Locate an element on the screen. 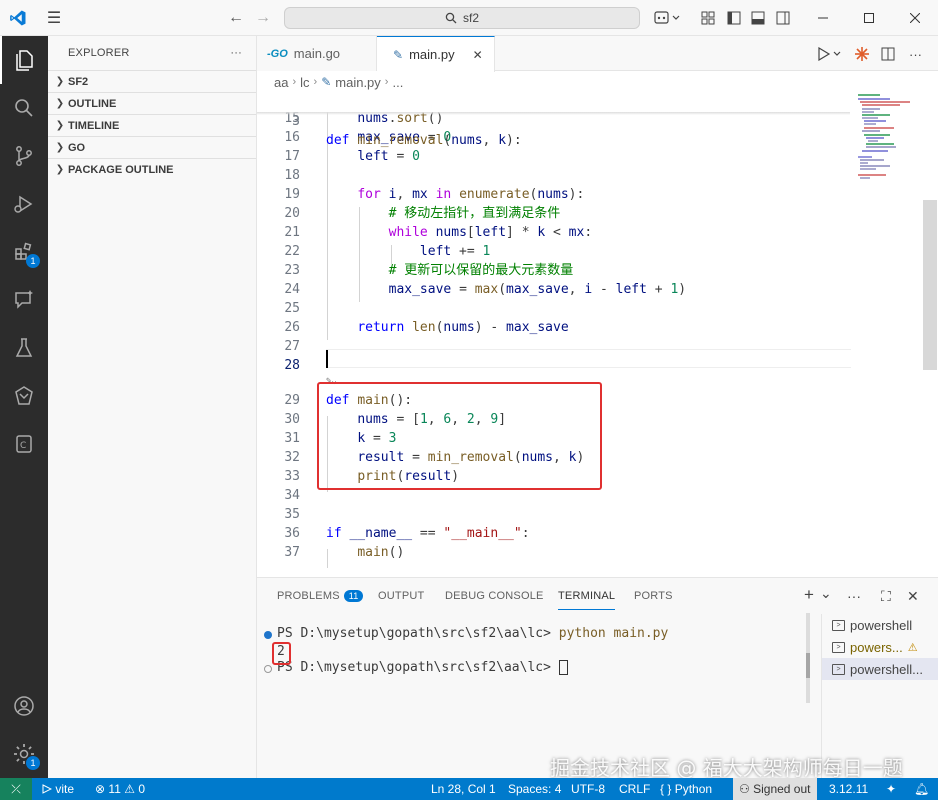  copilot-icon is located at coordinates (668, 18).